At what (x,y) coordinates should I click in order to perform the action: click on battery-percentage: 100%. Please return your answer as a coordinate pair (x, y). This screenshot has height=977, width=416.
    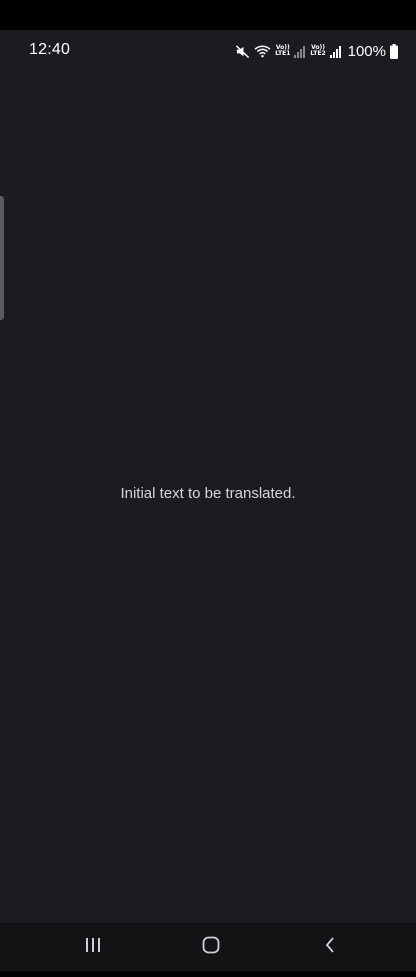
    Looking at the image, I should click on (366, 51).